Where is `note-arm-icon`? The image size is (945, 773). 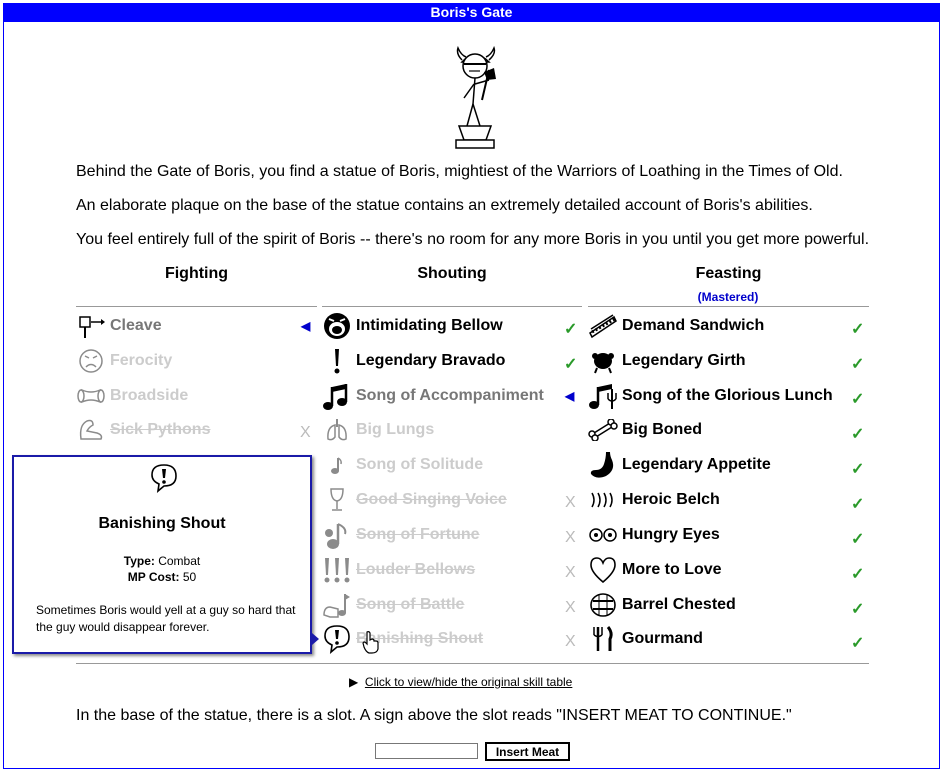
note-arm-icon is located at coordinates (337, 605).